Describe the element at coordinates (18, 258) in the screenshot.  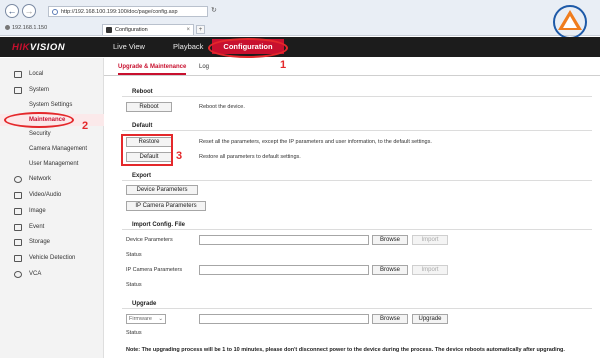
I see `vehicle-icon` at that location.